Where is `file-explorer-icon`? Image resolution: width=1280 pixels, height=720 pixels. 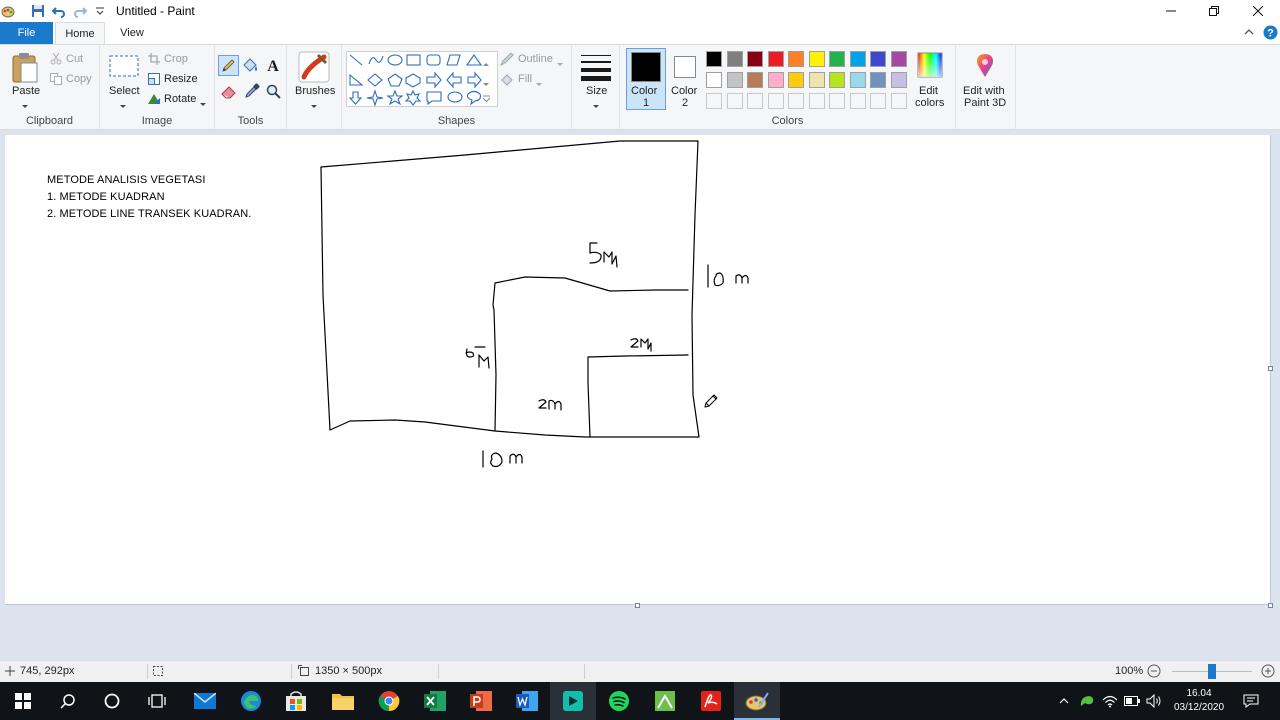 file-explorer-icon is located at coordinates (343, 701).